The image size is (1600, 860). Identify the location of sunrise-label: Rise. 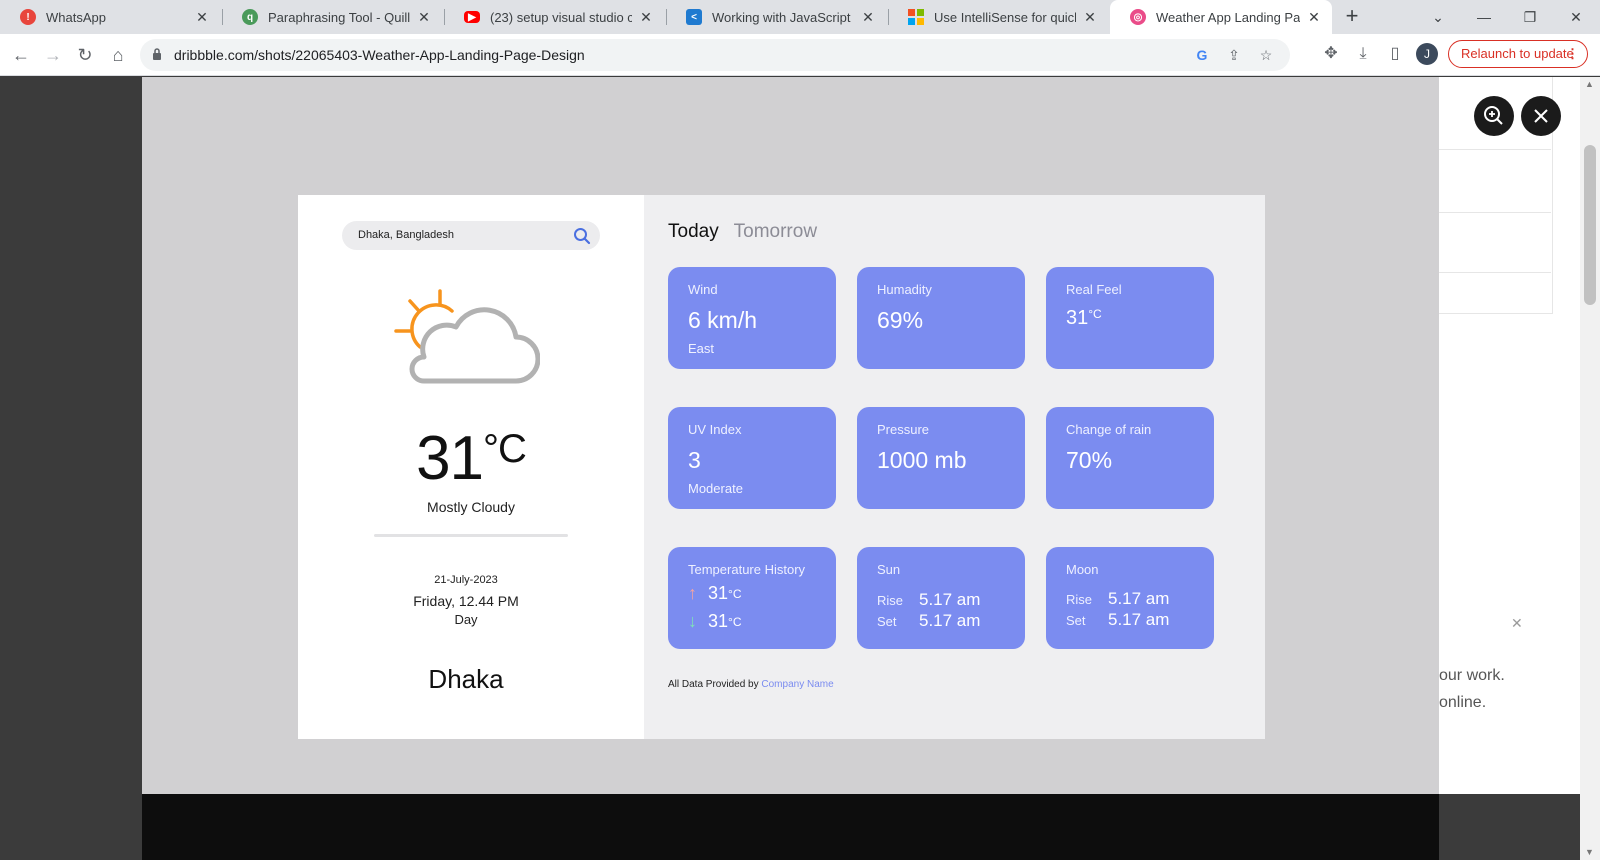
(890, 600).